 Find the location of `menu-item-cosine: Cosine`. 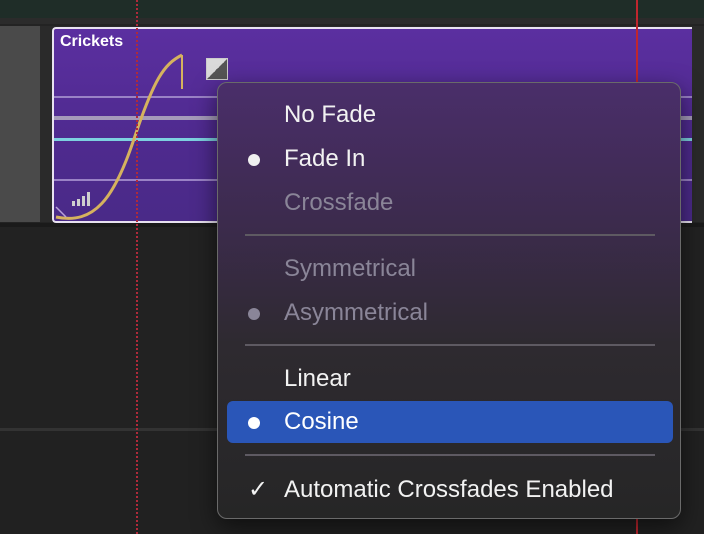

menu-item-cosine: Cosine is located at coordinates (450, 422).